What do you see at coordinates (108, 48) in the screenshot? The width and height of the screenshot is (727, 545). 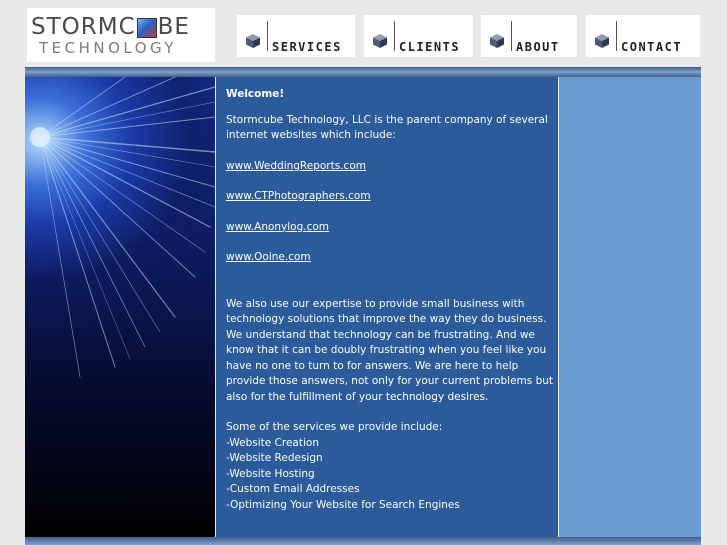 I see `logo-tagline: TECHNOLOGY` at bounding box center [108, 48].